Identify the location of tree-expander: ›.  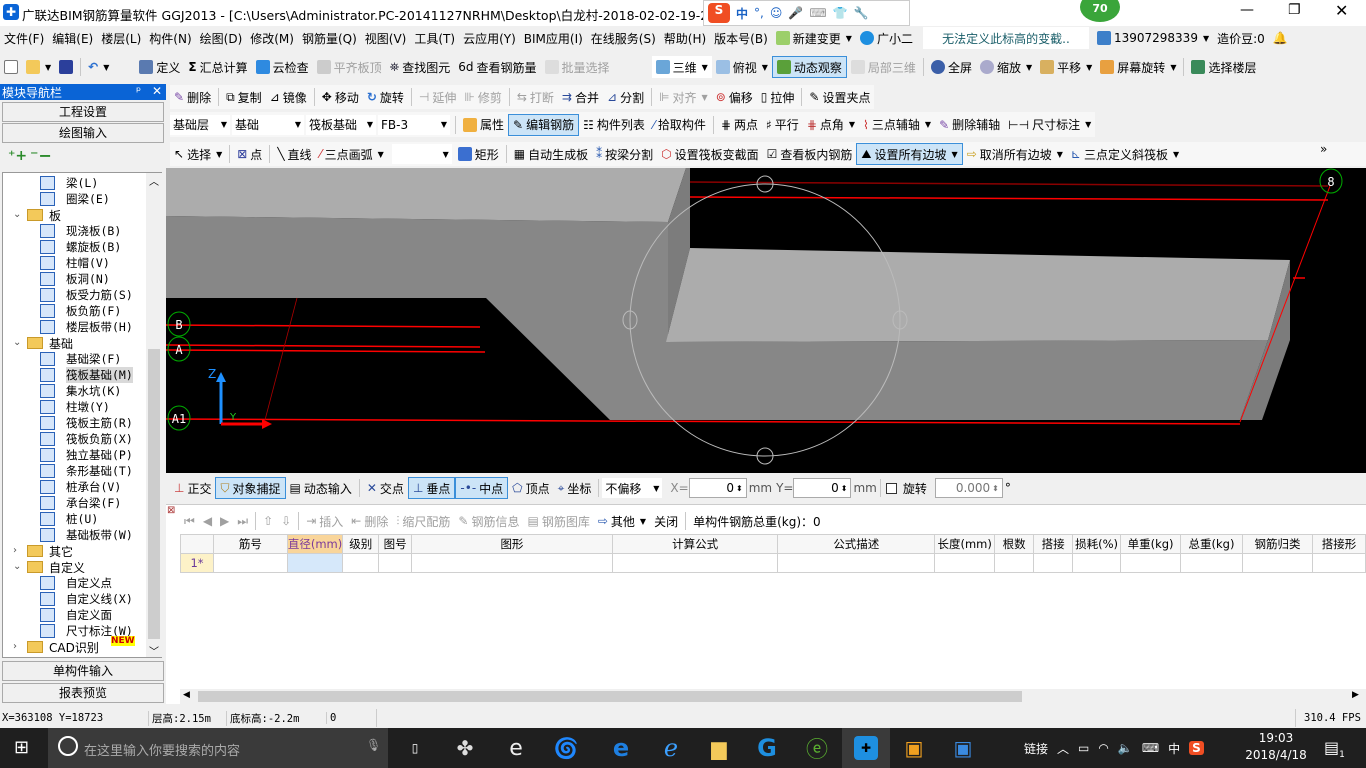
(15, 646).